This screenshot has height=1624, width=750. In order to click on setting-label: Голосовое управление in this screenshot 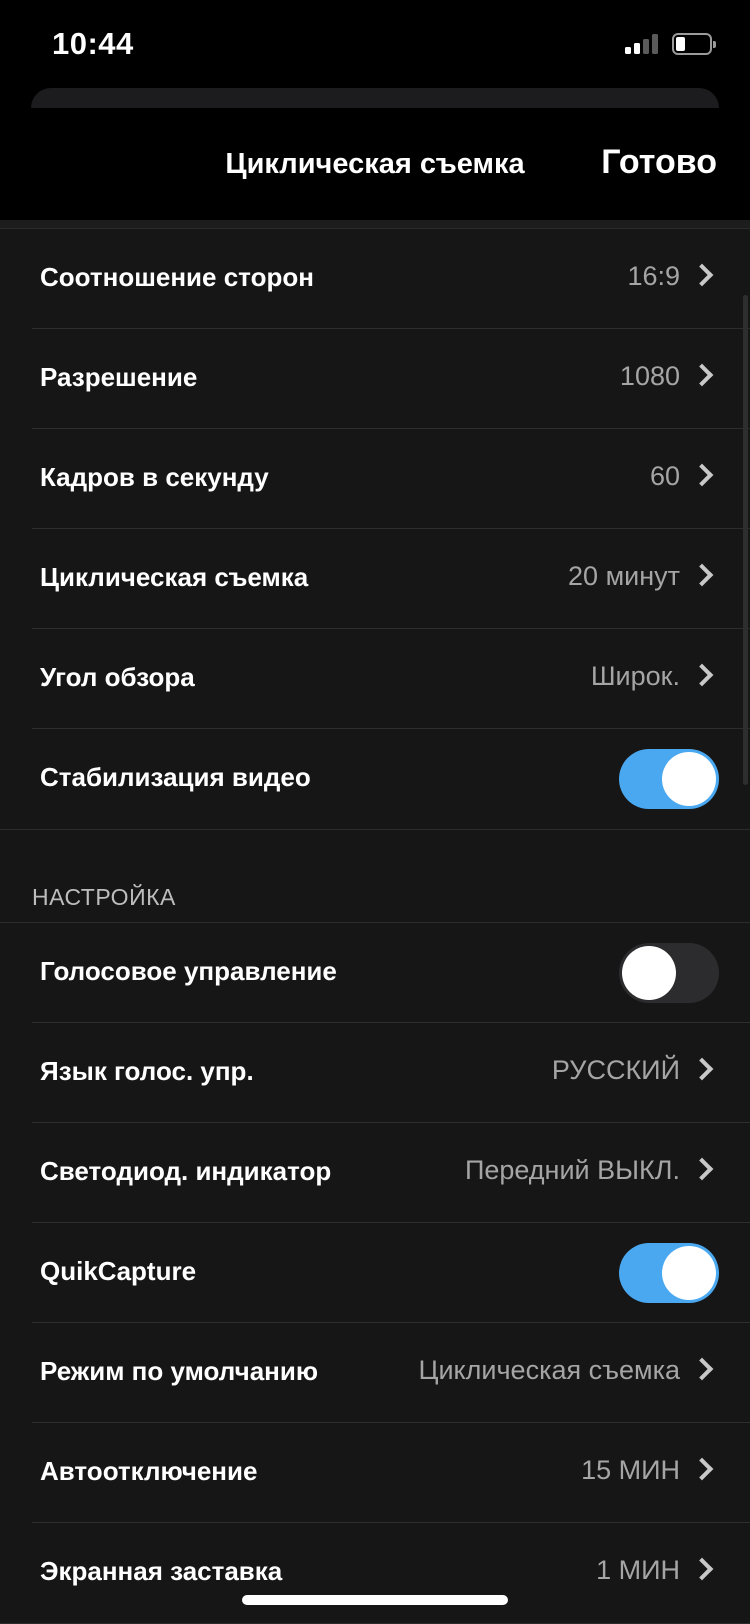, I will do `click(188, 971)`.